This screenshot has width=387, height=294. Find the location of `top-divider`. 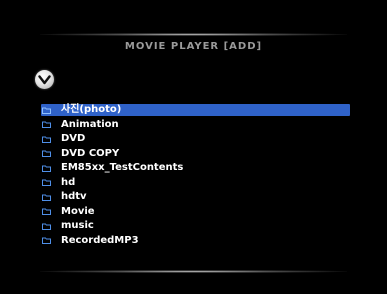

top-divider is located at coordinates (193, 34).